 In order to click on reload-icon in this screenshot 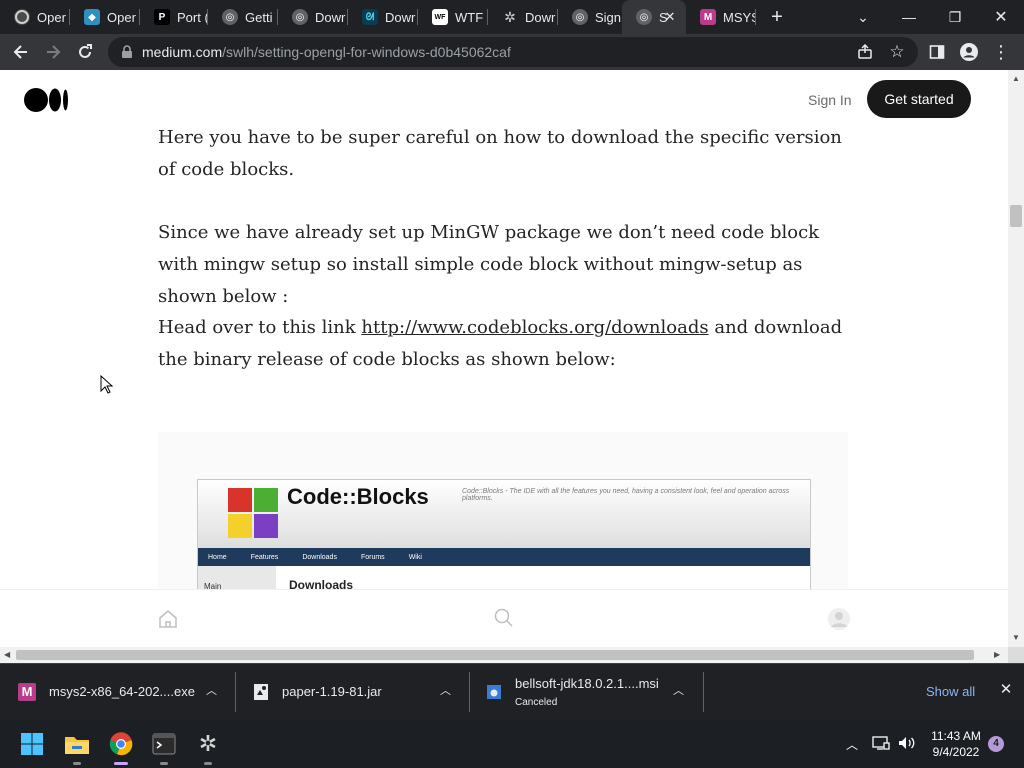, I will do `click(85, 52)`.